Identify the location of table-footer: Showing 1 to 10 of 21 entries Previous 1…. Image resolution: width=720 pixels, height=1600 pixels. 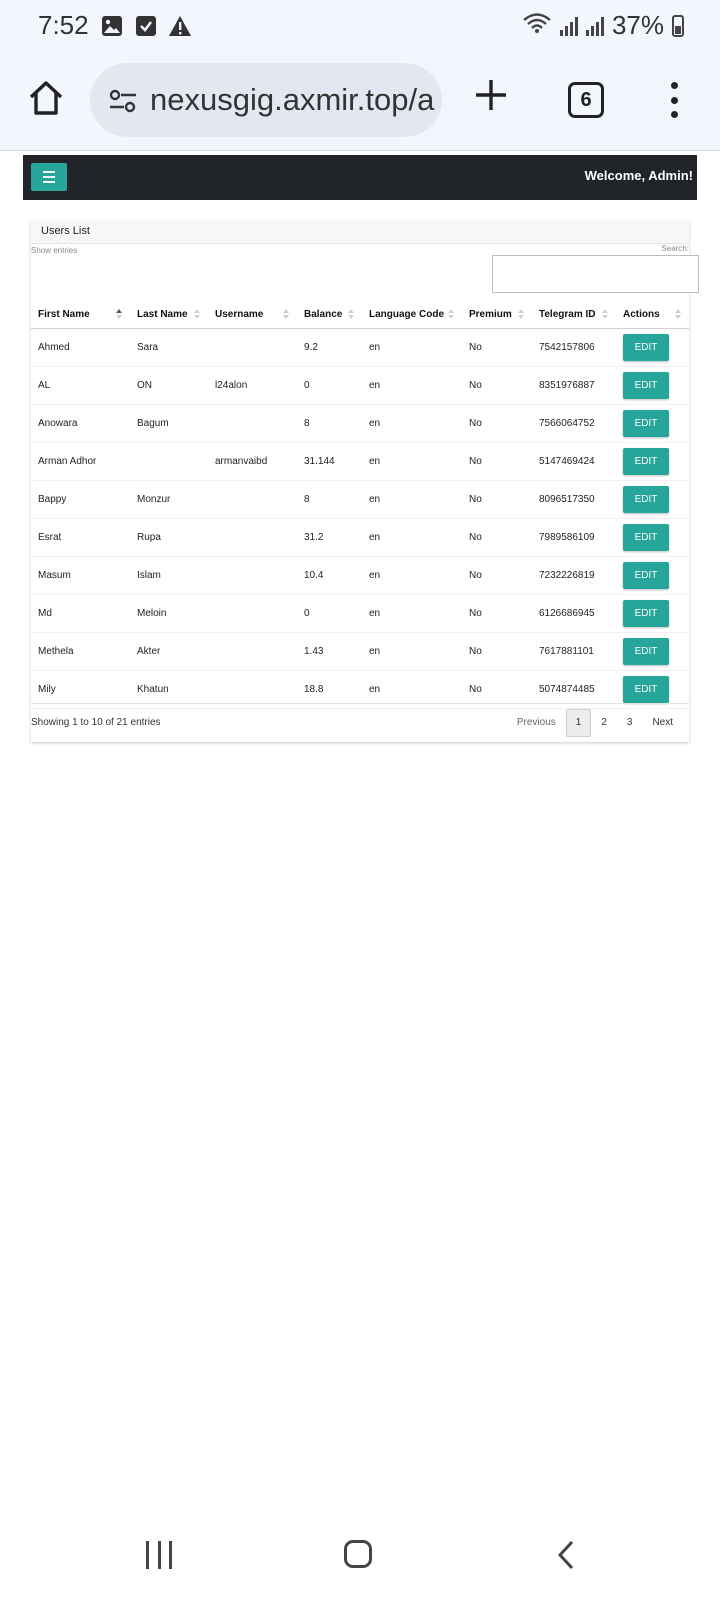
(360, 723).